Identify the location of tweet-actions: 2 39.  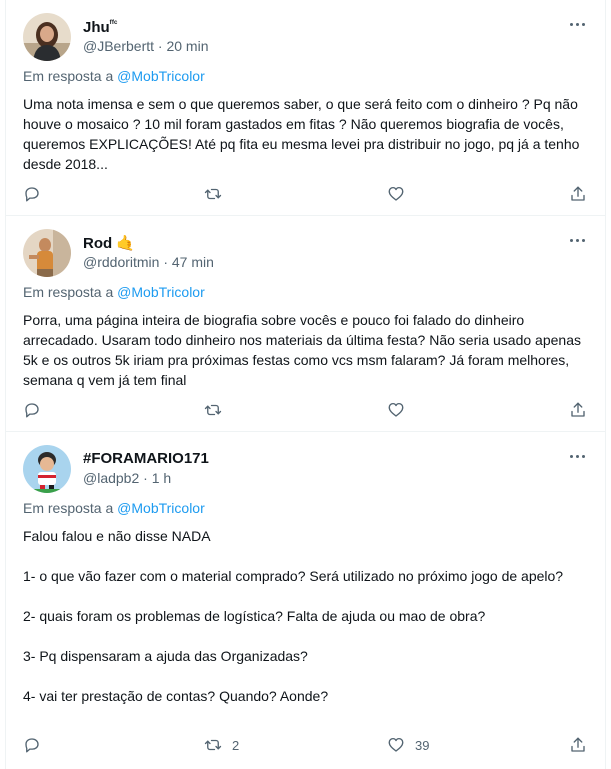
(305, 745).